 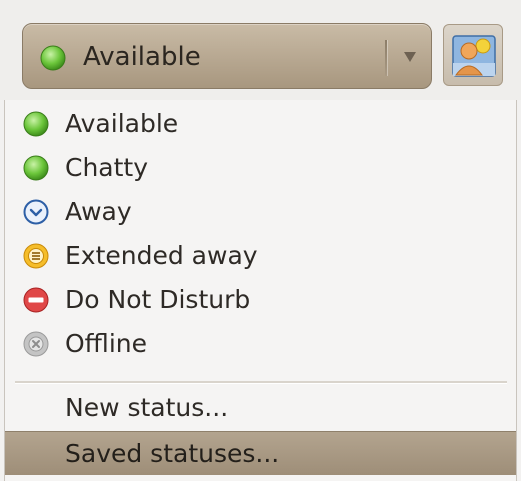 I want to click on menu-item-label: Away, so click(x=98, y=211).